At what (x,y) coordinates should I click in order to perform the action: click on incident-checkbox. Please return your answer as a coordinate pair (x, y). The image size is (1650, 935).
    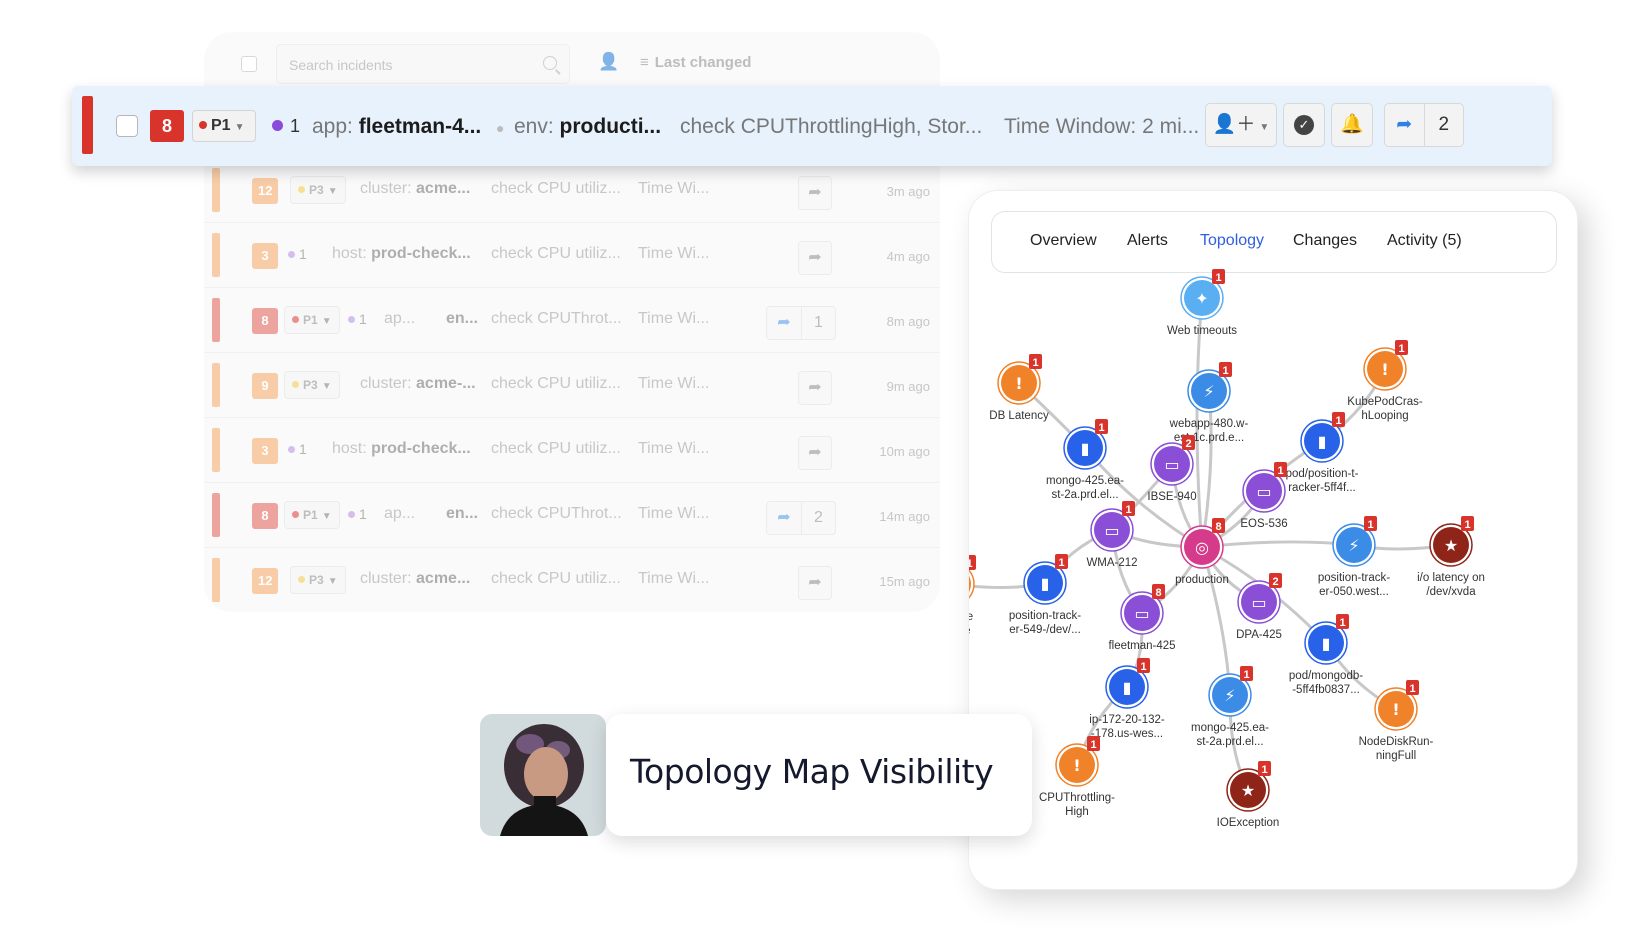
    Looking at the image, I should click on (127, 126).